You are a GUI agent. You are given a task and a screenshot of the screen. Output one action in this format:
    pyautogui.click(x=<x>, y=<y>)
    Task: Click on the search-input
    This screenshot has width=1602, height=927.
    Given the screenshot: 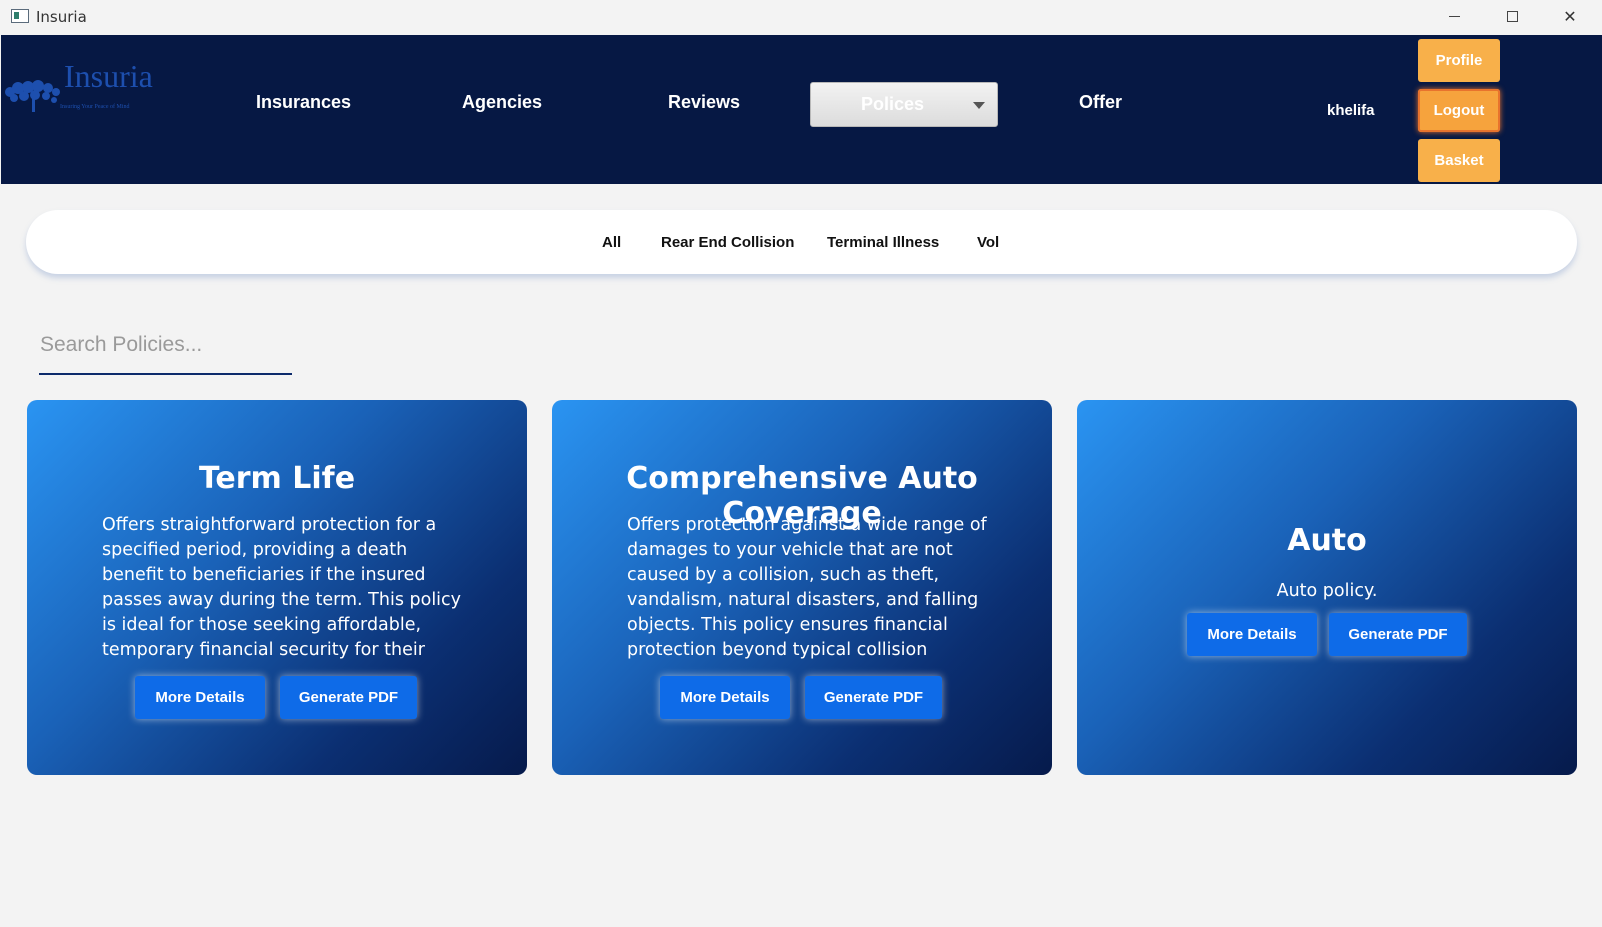 What is the action you would take?
    pyautogui.click(x=165, y=344)
    